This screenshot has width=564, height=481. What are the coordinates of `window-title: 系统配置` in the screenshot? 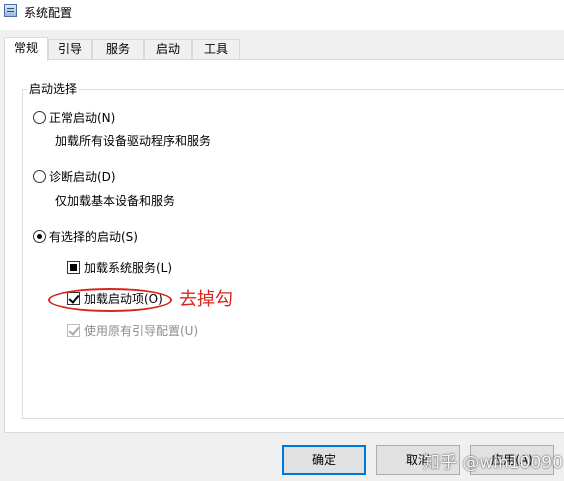 It's located at (48, 13).